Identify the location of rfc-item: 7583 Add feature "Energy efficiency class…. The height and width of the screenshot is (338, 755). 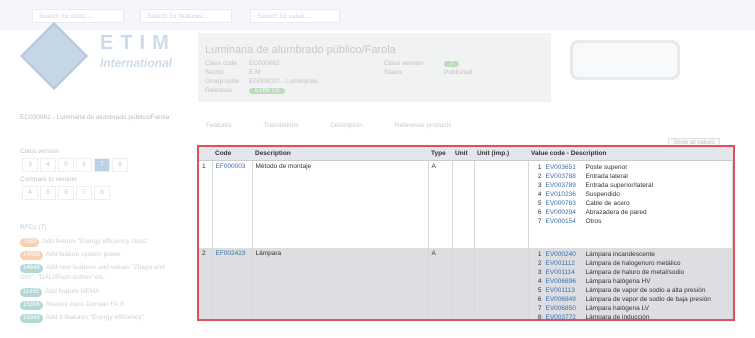
(100, 242).